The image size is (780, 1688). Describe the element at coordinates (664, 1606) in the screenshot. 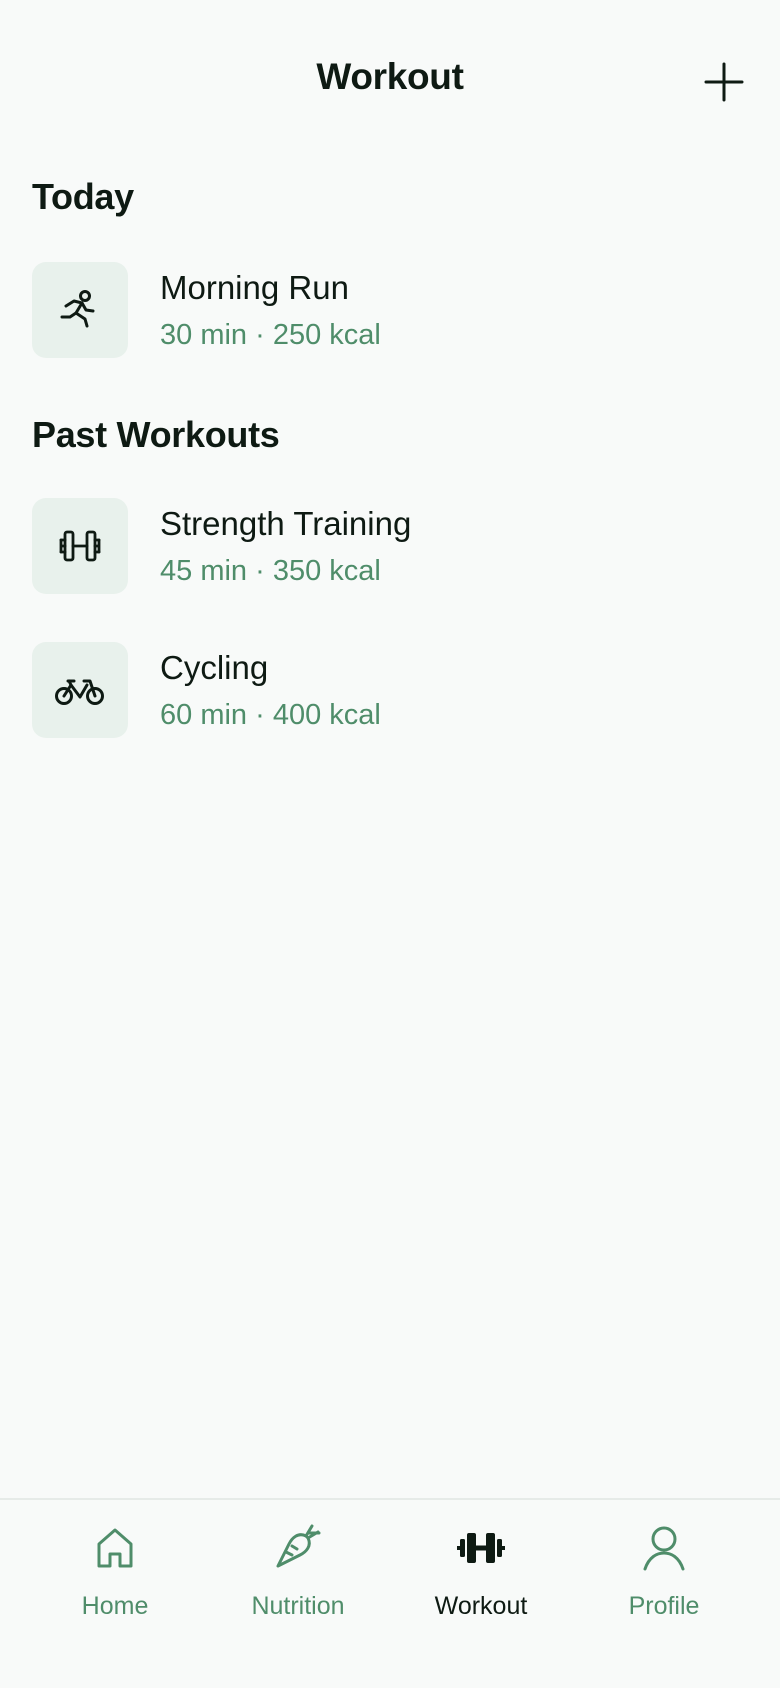

I see `nav-label: Profile` at that location.